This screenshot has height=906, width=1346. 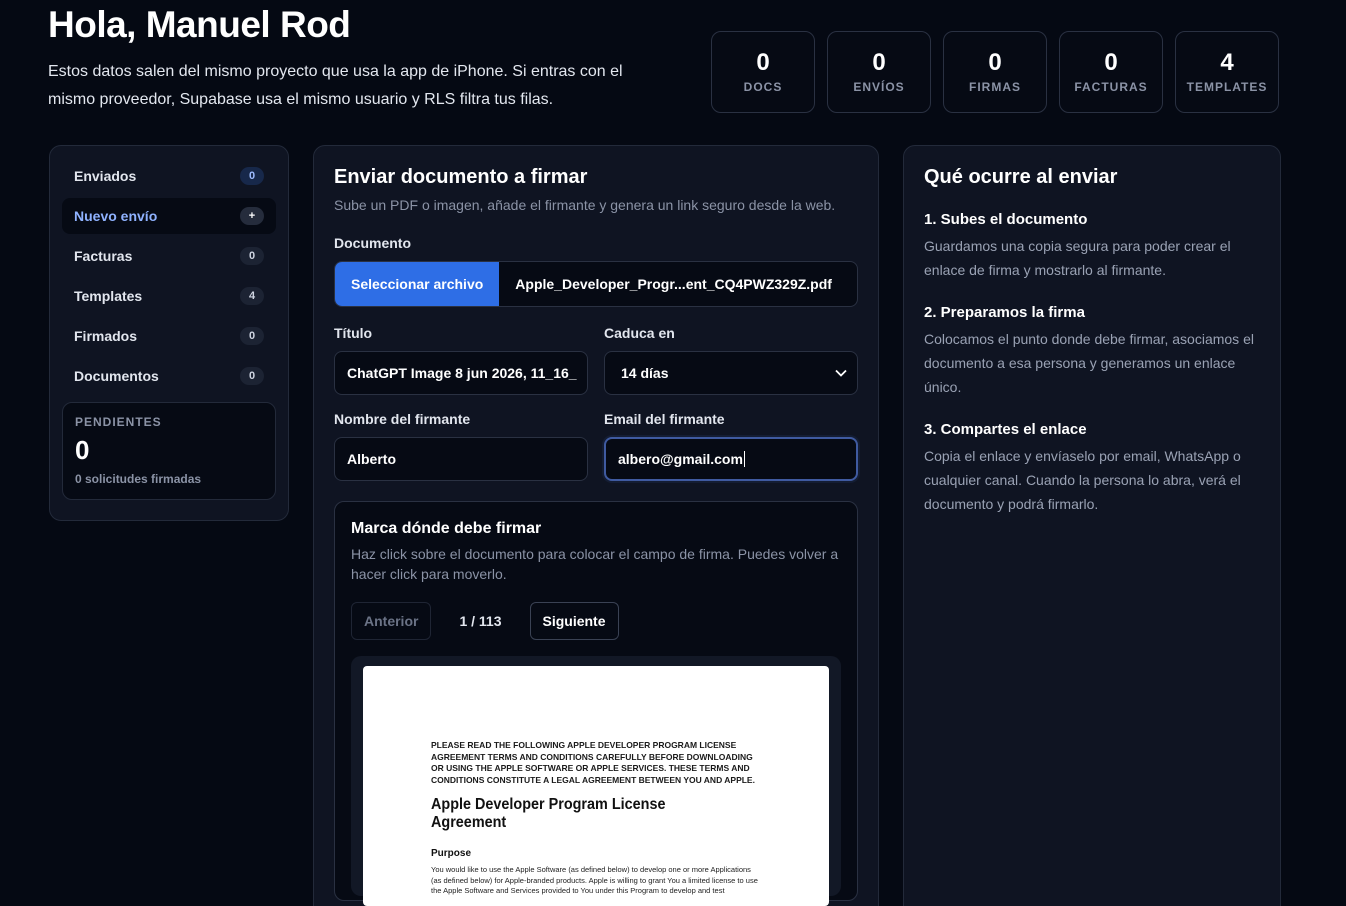 What do you see at coordinates (417, 284) in the screenshot?
I see `select-file-button: Seleccionar archivo` at bounding box center [417, 284].